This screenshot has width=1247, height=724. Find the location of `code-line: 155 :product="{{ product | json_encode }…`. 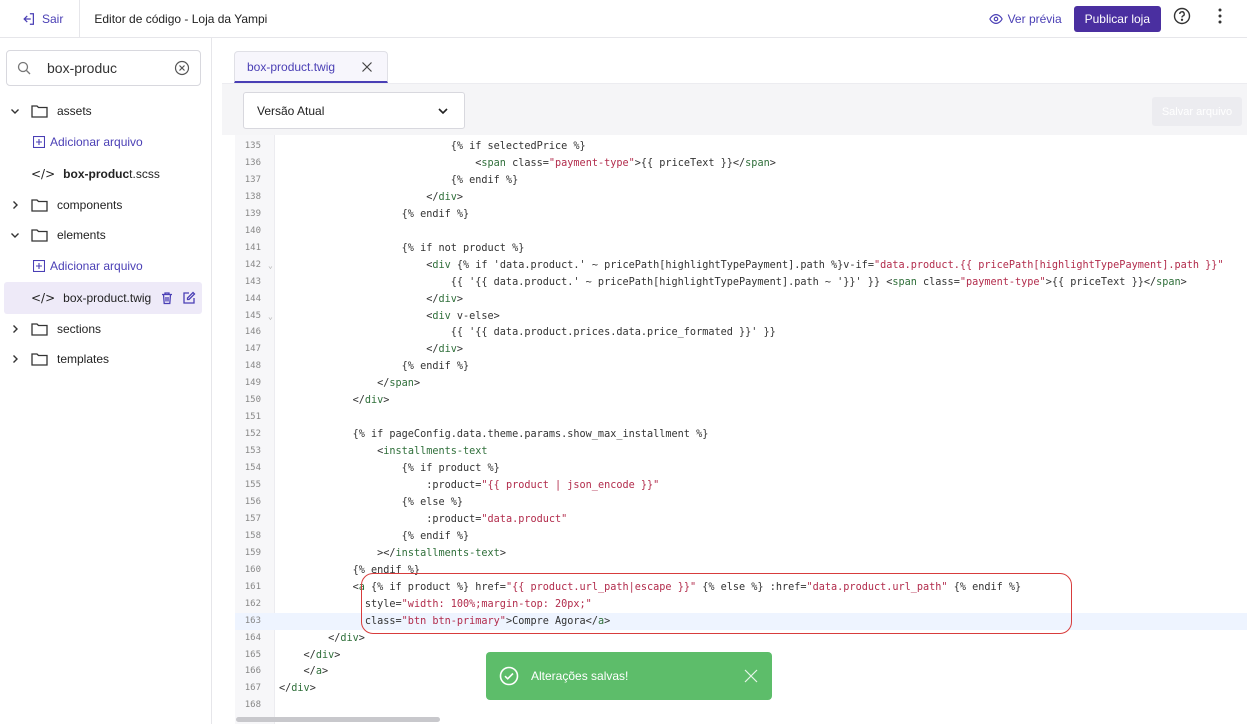

code-line: 155 :product="{{ product | json_encode }… is located at coordinates (741, 485).